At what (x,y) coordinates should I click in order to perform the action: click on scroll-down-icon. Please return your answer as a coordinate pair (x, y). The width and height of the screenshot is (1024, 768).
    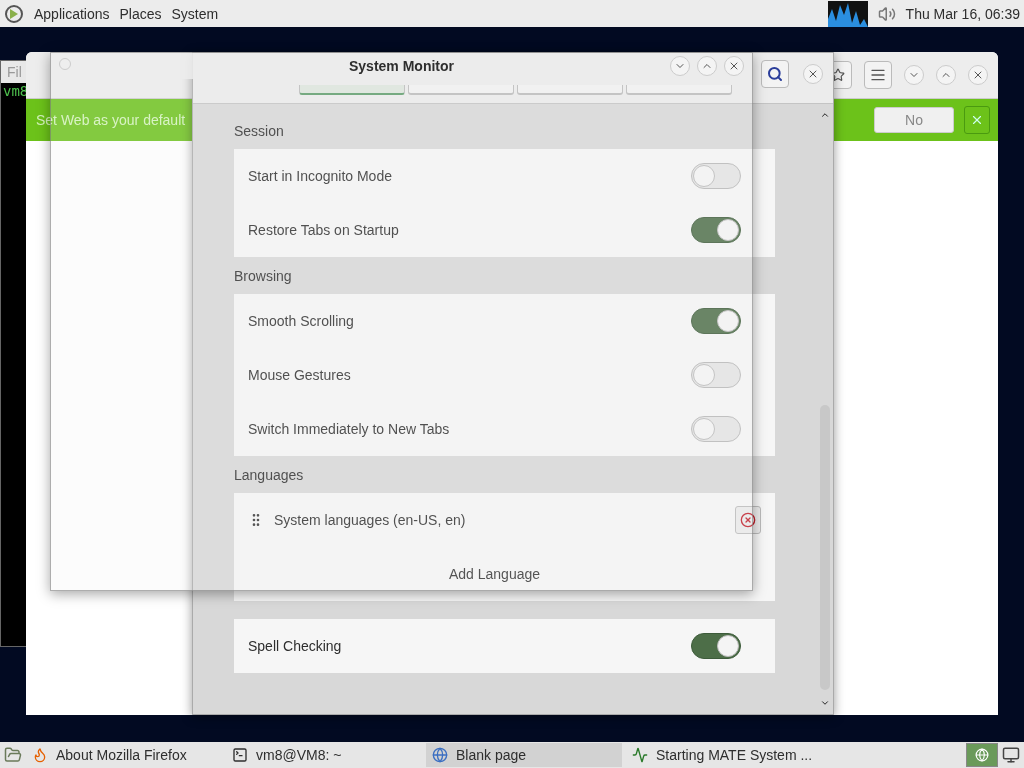
    Looking at the image, I should click on (825, 703).